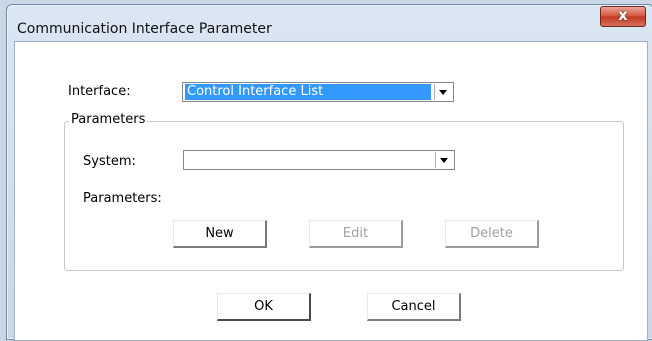 This screenshot has width=652, height=341. I want to click on close-button: x, so click(623, 16).